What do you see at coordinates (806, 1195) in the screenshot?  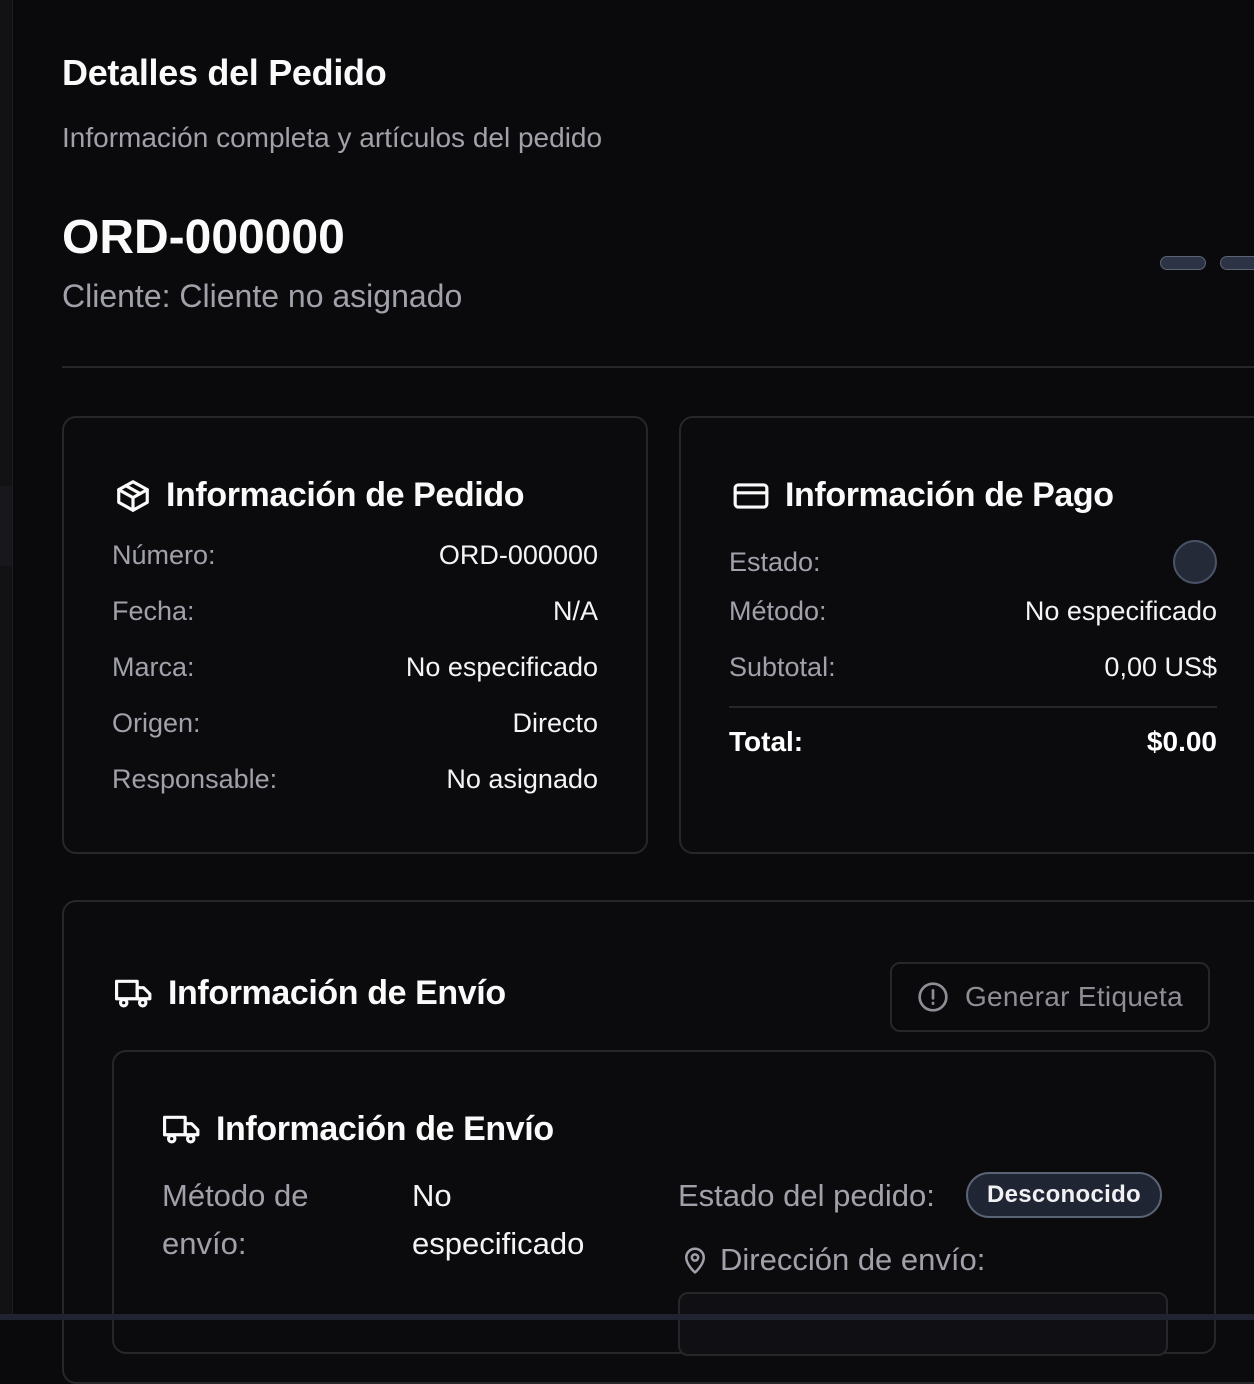 I see `order-status-label: Estado del pedido:` at bounding box center [806, 1195].